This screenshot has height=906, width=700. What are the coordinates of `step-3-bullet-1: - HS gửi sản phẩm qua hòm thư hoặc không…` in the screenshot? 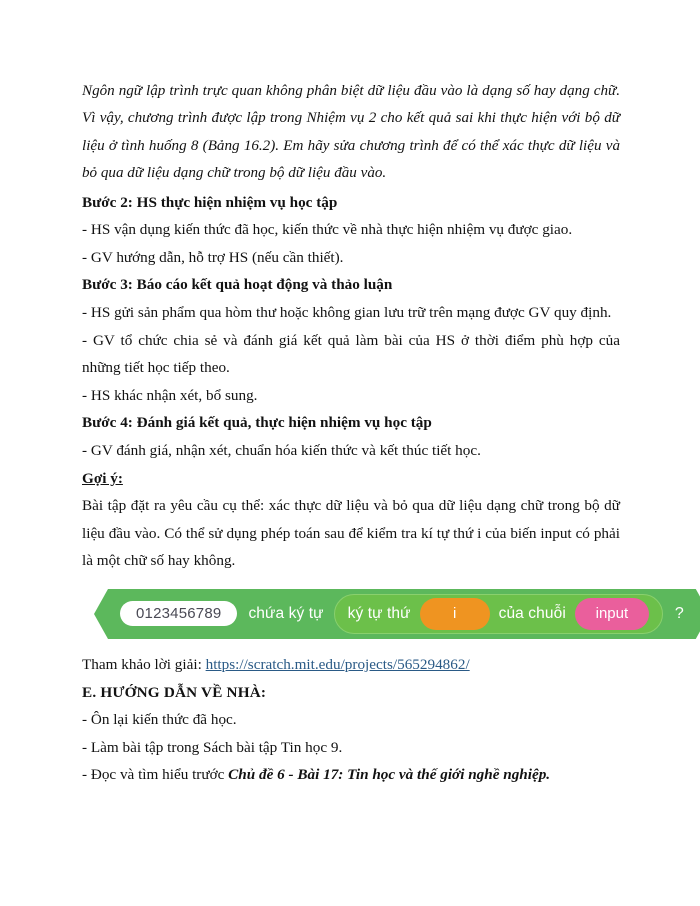 It's located at (347, 312).